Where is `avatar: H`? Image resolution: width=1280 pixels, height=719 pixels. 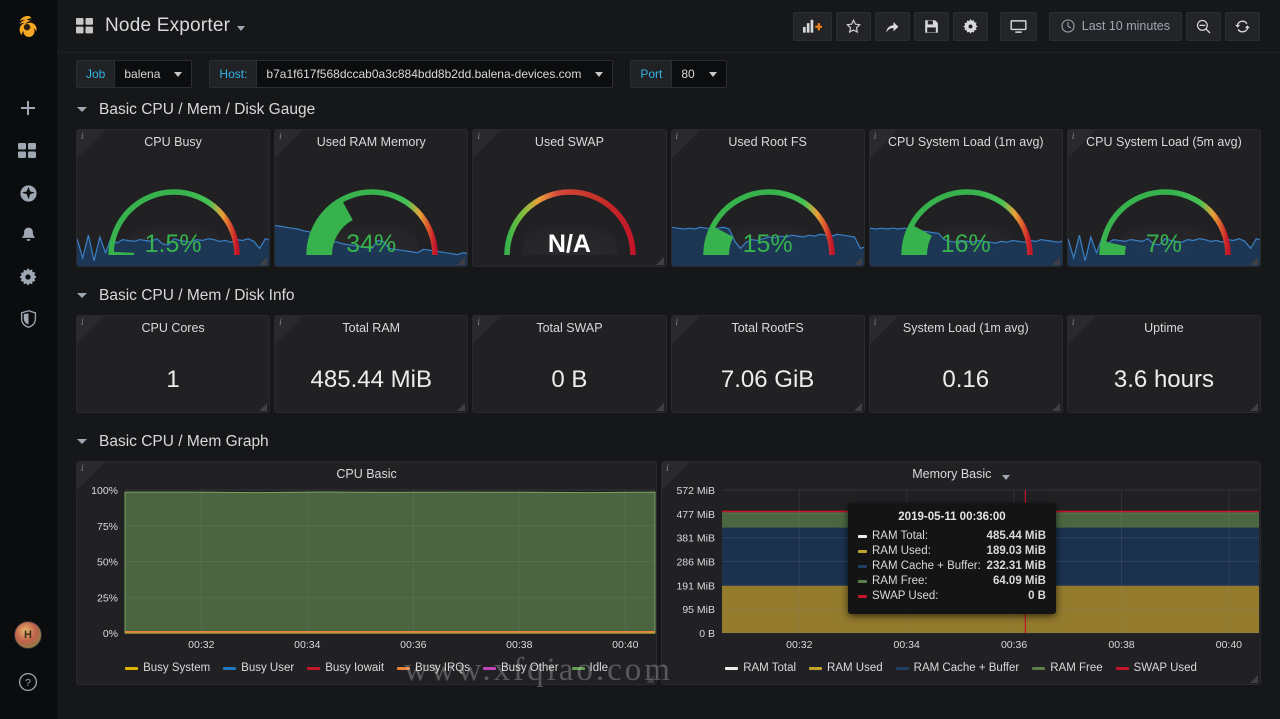 avatar: H is located at coordinates (28, 635).